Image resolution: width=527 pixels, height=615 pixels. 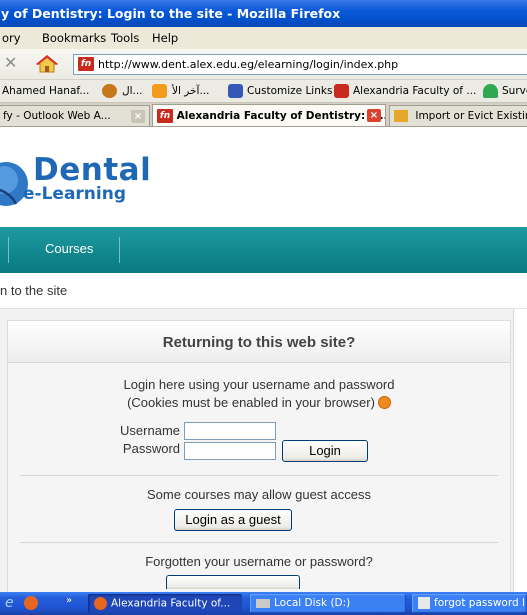 I want to click on alexandria-favicon-icon, so click(x=341, y=91).